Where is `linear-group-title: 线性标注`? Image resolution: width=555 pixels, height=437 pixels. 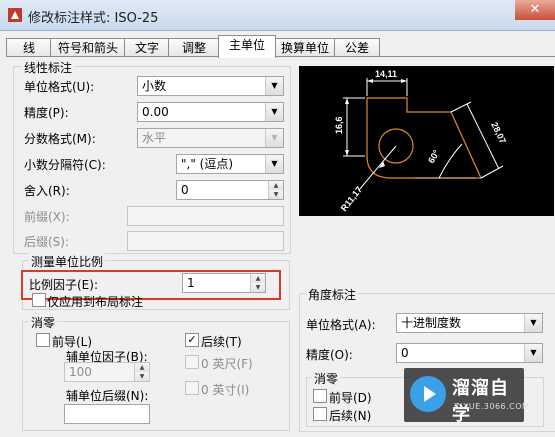 linear-group-title: 线性标注 is located at coordinates (48, 67).